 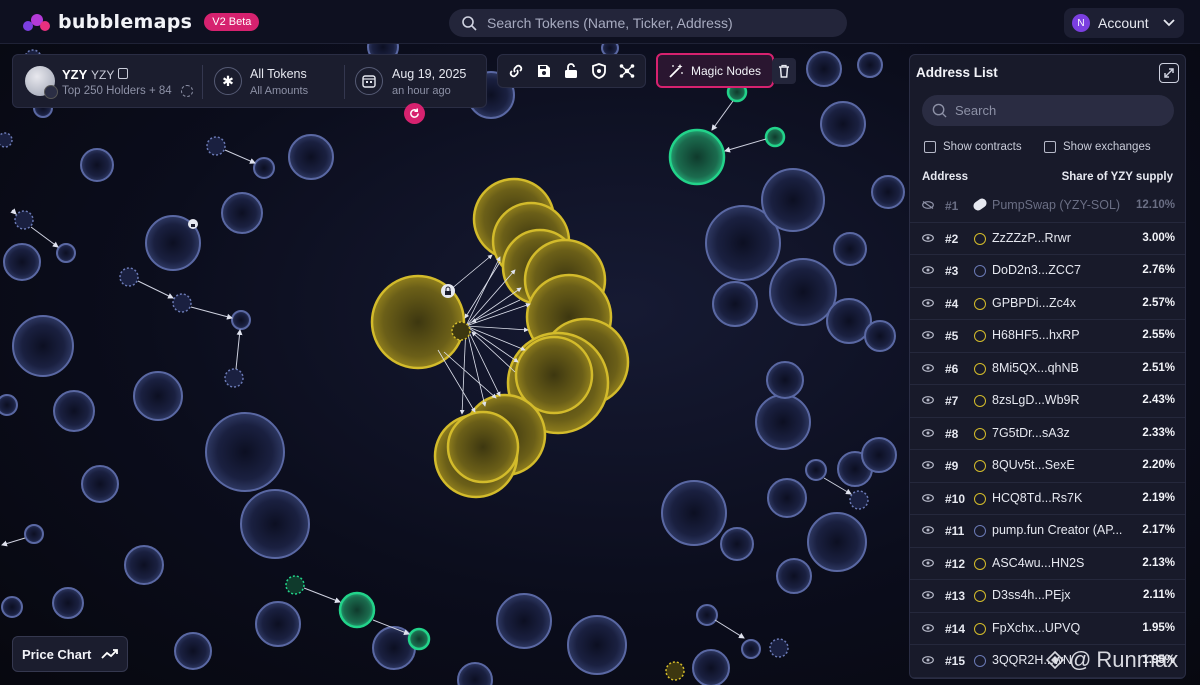 What do you see at coordinates (369, 81) in the screenshot?
I see `calendar-icon` at bounding box center [369, 81].